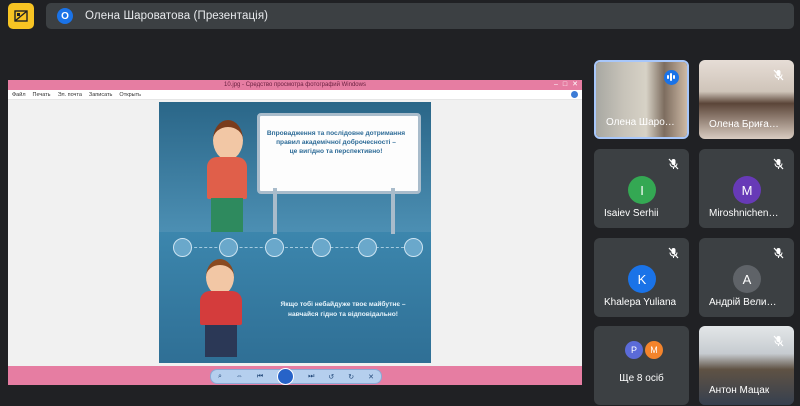 The width and height of the screenshot is (800, 406). I want to click on viewer-controls: ⌕ ⇔ ⏮ ⏭ ↺ ↻ ✕, so click(296, 376).